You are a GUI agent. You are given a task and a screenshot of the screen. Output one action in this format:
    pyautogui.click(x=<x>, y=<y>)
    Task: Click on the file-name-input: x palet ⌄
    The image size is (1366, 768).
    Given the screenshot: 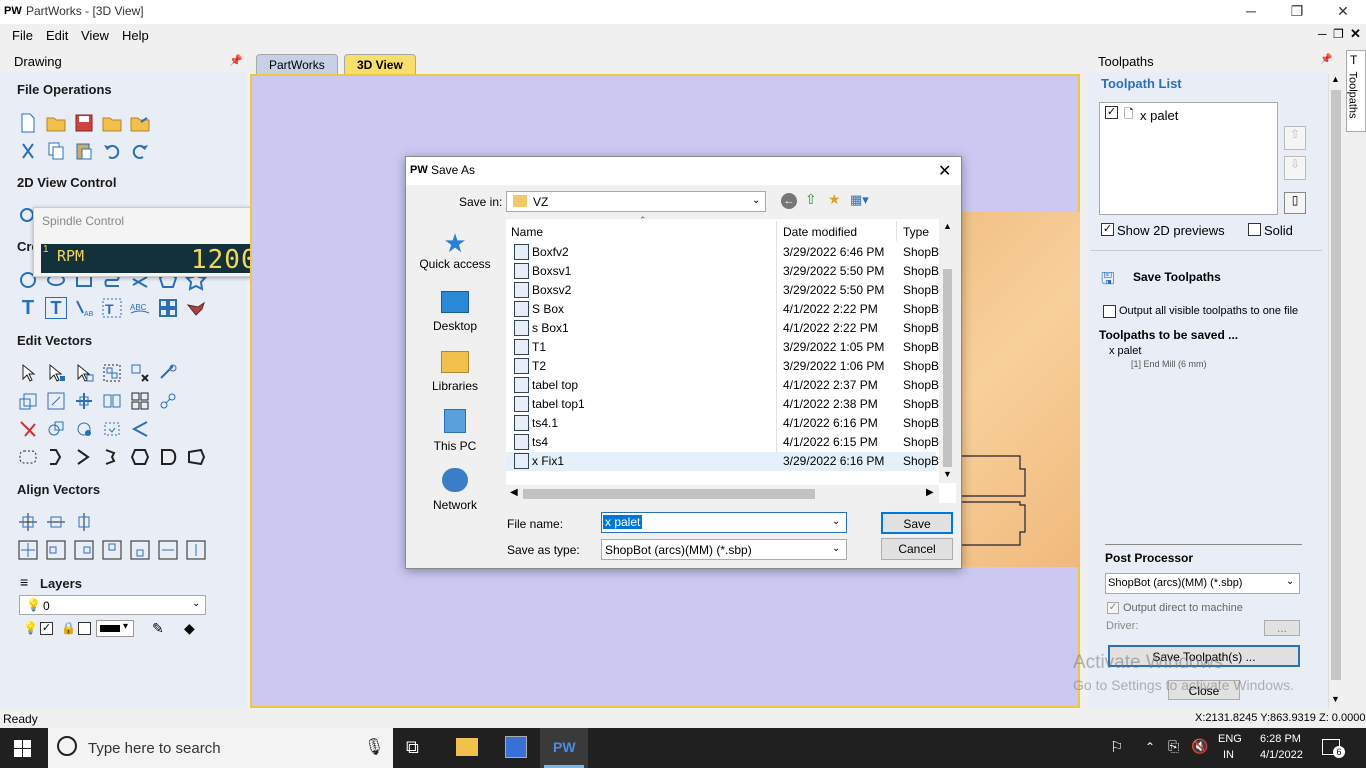 What is the action you would take?
    pyautogui.click(x=724, y=522)
    